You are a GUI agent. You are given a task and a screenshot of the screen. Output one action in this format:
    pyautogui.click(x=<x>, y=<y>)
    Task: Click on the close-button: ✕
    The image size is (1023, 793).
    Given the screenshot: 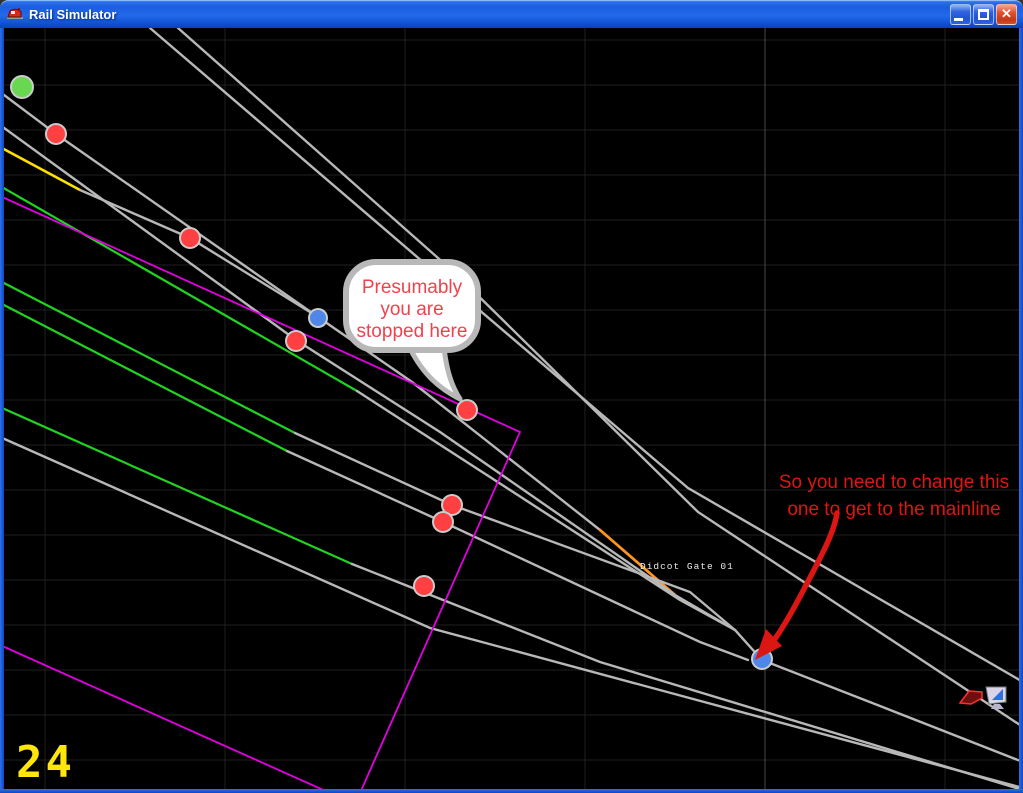 What is the action you would take?
    pyautogui.click(x=1006, y=14)
    